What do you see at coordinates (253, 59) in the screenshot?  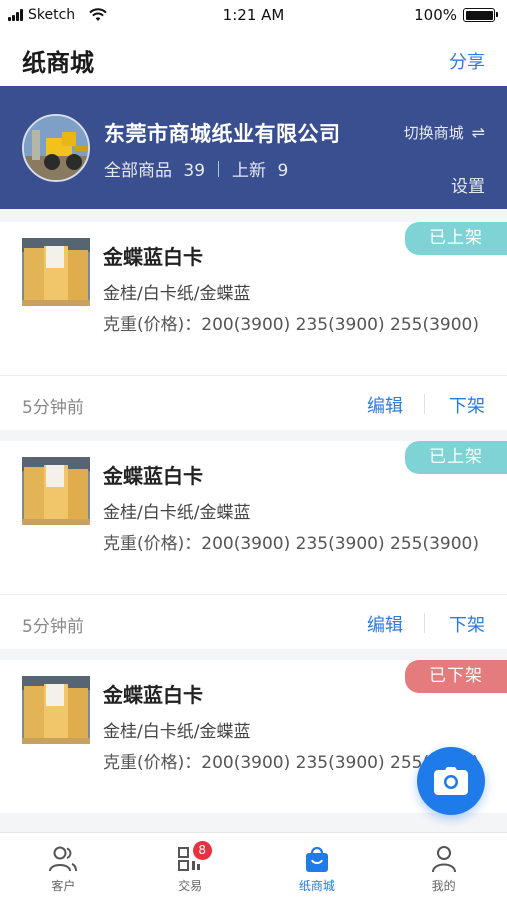 I see `nav-bar: 纸商城 分享` at bounding box center [253, 59].